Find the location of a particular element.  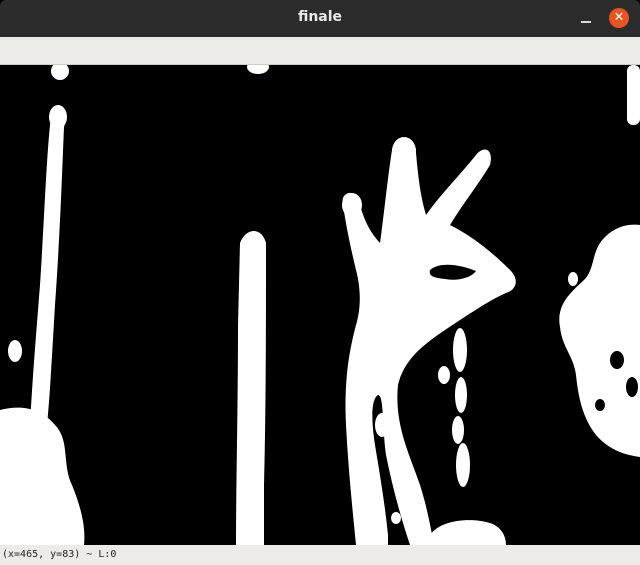

window-title: finale is located at coordinates (320, 17).